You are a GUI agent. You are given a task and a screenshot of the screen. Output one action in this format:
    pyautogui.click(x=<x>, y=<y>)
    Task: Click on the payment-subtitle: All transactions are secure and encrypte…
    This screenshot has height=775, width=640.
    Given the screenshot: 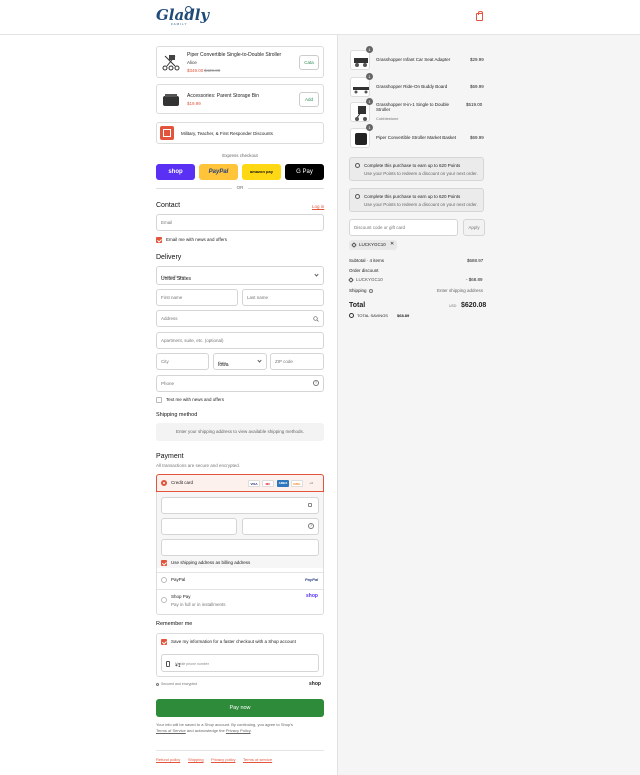 What is the action you would take?
    pyautogui.click(x=198, y=465)
    